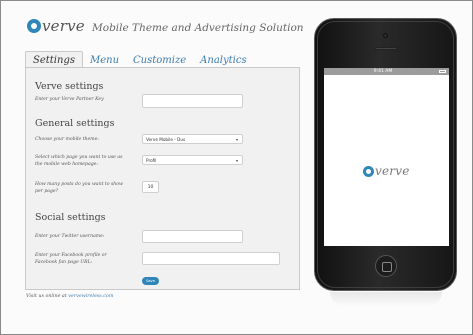  What do you see at coordinates (386, 266) in the screenshot?
I see `home-button` at bounding box center [386, 266].